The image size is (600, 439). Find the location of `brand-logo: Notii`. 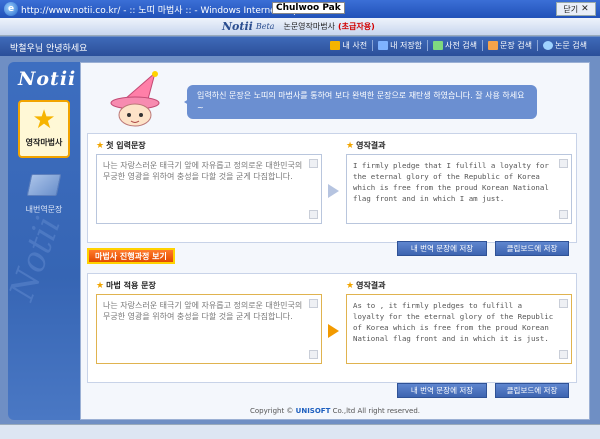

brand-logo: Notii is located at coordinates (237, 26).